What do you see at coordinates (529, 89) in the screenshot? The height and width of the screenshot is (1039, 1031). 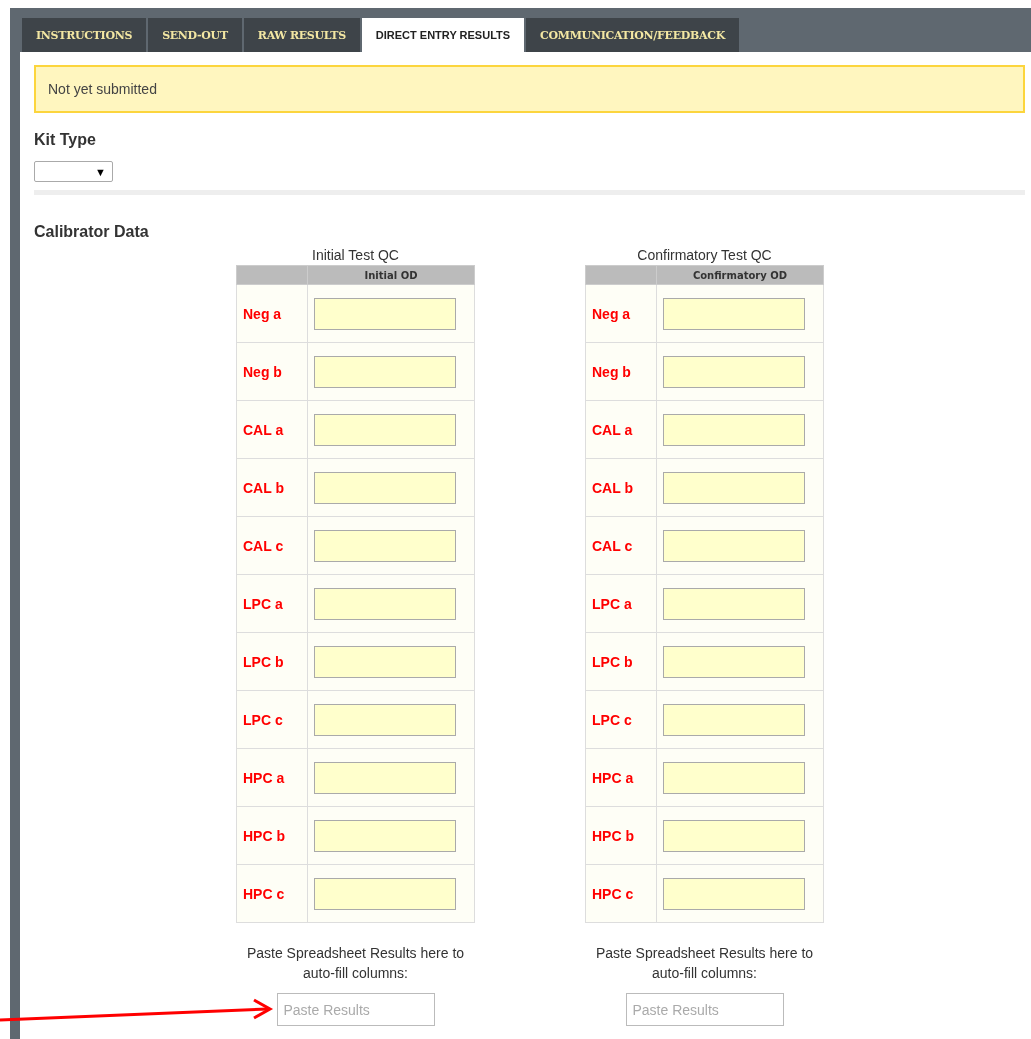 I see `status-alert: Not yet submitted` at bounding box center [529, 89].